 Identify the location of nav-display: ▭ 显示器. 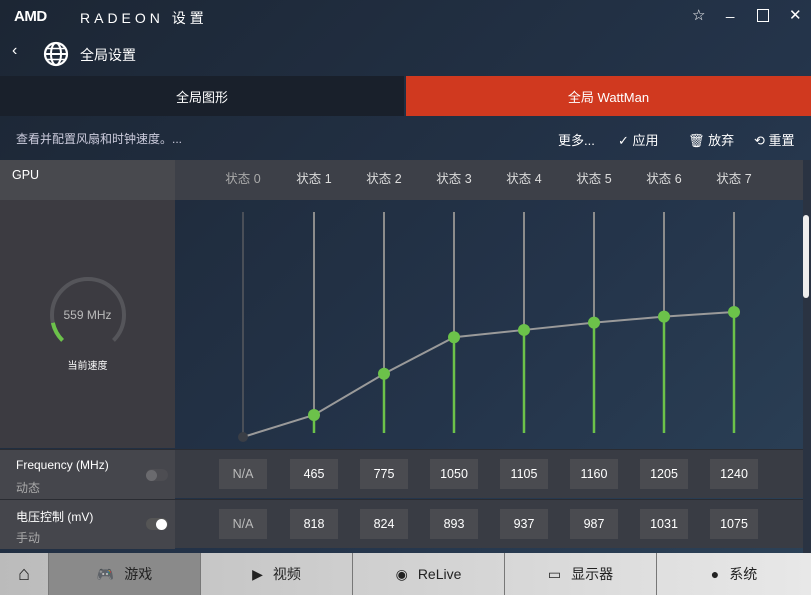
(581, 574).